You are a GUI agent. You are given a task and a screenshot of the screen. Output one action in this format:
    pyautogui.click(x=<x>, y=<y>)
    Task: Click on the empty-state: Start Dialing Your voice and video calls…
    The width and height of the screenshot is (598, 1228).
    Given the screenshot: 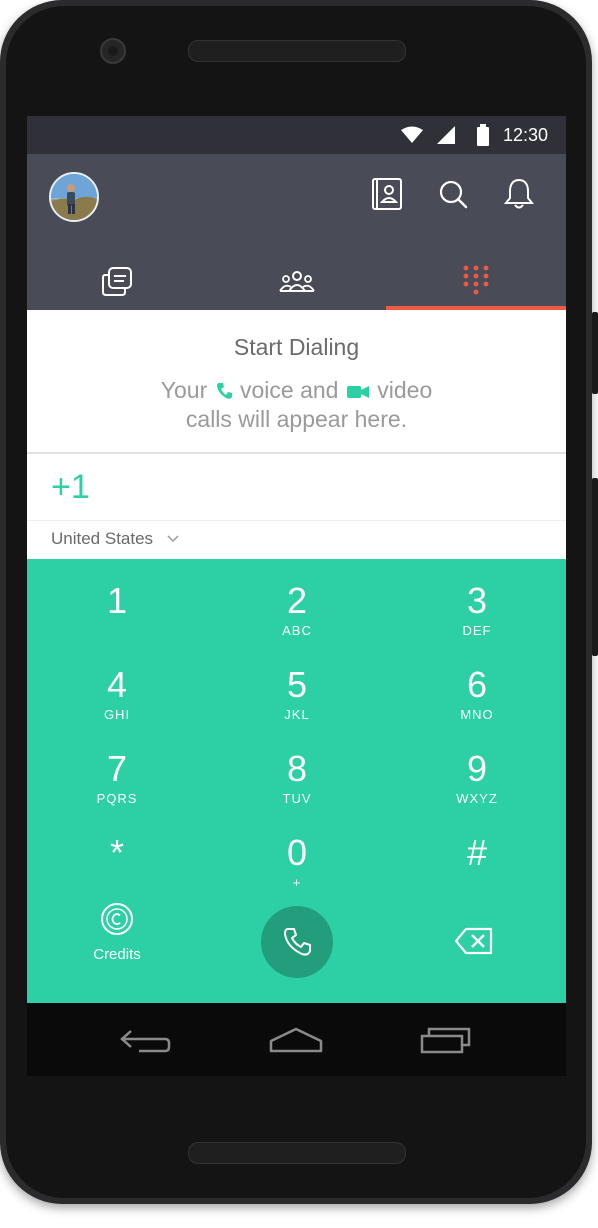 What is the action you would take?
    pyautogui.click(x=296, y=382)
    